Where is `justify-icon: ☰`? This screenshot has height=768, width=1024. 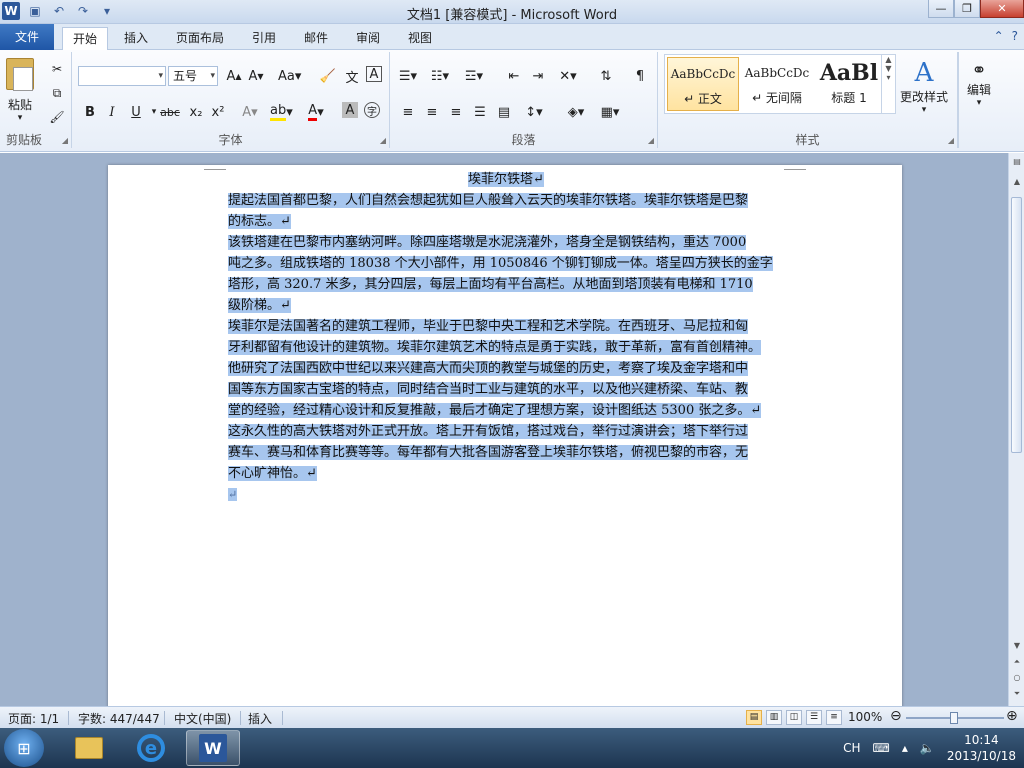 justify-icon: ☰ is located at coordinates (480, 112).